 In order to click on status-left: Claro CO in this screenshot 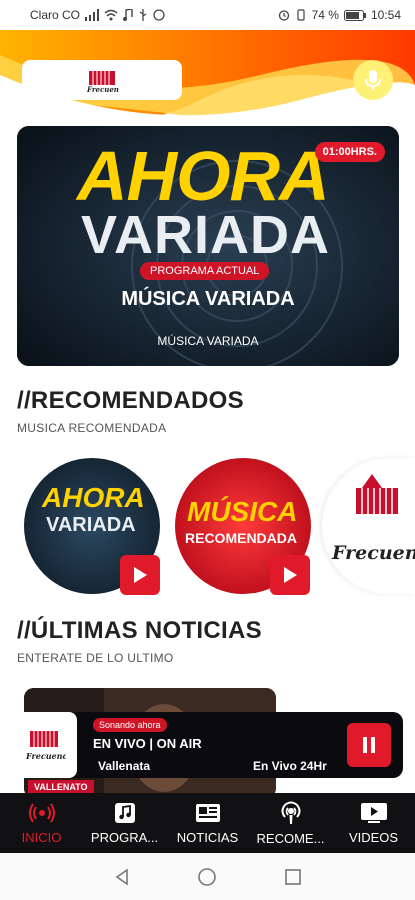, I will do `click(97, 15)`.